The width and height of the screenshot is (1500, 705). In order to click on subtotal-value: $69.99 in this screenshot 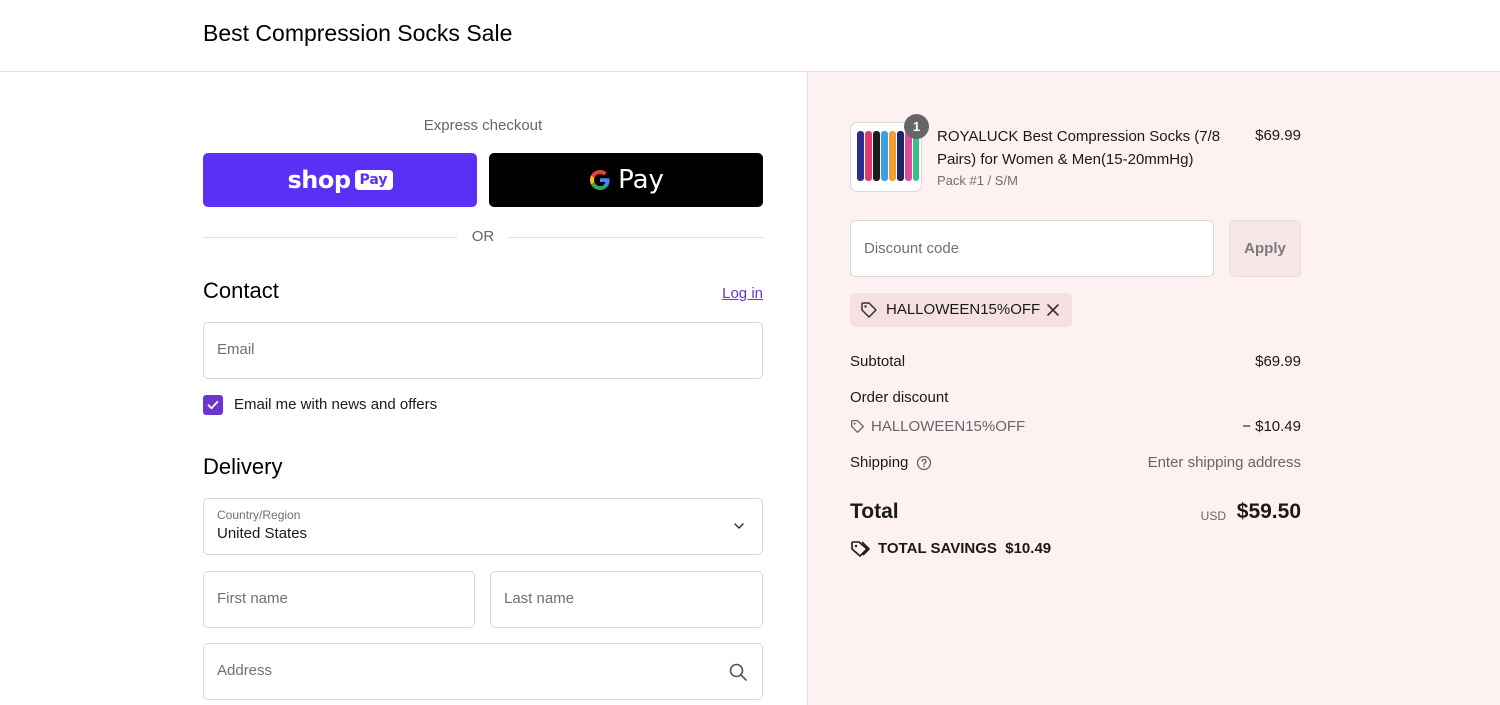, I will do `click(1278, 361)`.